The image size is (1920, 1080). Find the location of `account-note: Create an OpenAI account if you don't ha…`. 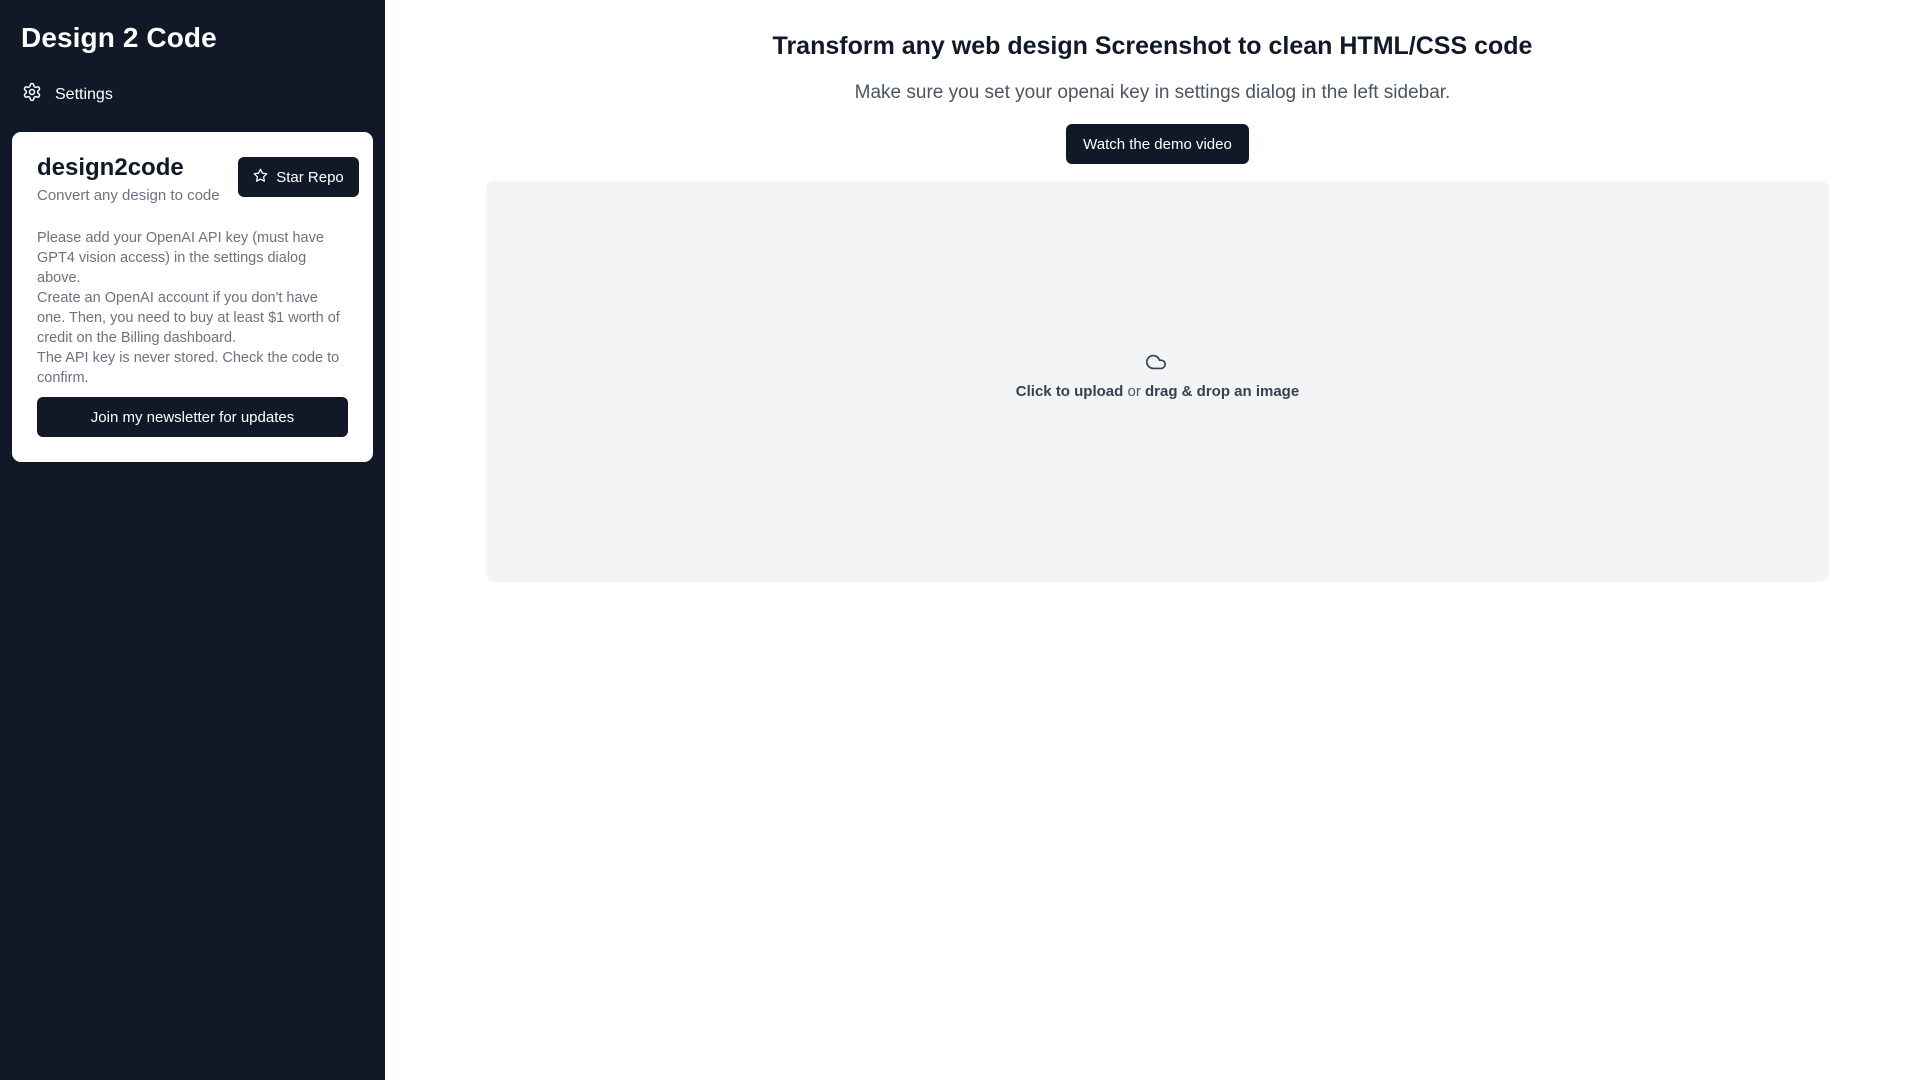

account-note: Create an OpenAI account if you don't ha… is located at coordinates (188, 318).